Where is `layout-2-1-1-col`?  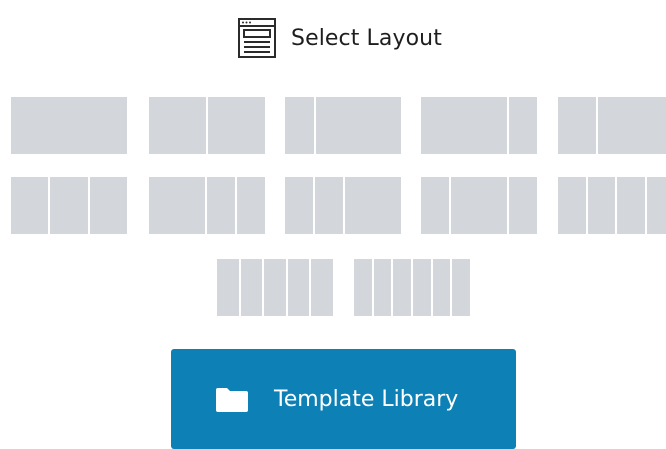 layout-2-1-1-col is located at coordinates (207, 205).